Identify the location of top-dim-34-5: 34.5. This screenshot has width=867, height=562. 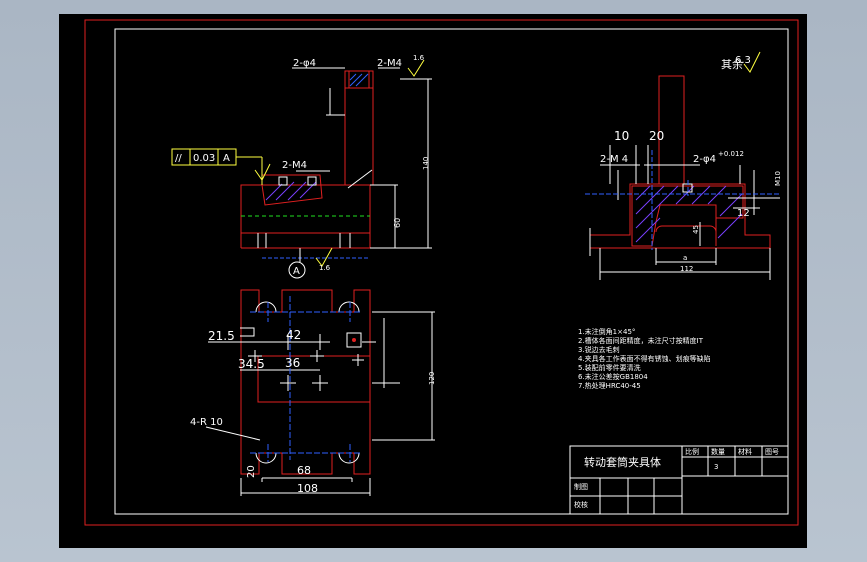
(251, 364).